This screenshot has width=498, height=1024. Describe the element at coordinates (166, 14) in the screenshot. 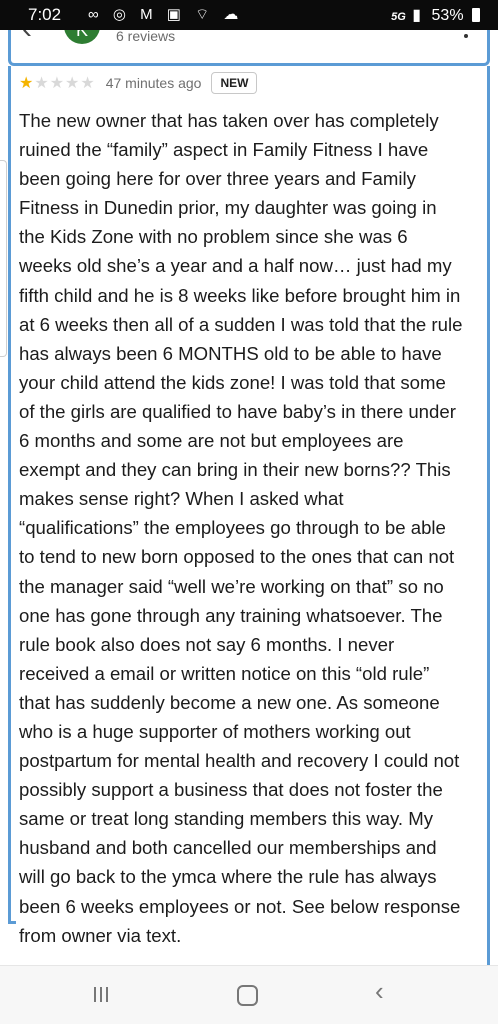

I see `notification-icons: ∞ ◎ M ▣ ⌔ ☁` at that location.